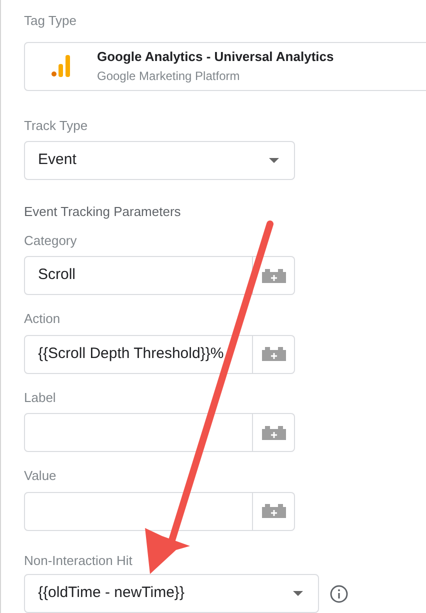 The width and height of the screenshot is (426, 613). I want to click on tag-type-name: Google Analytics - Universal Analytics, so click(215, 57).